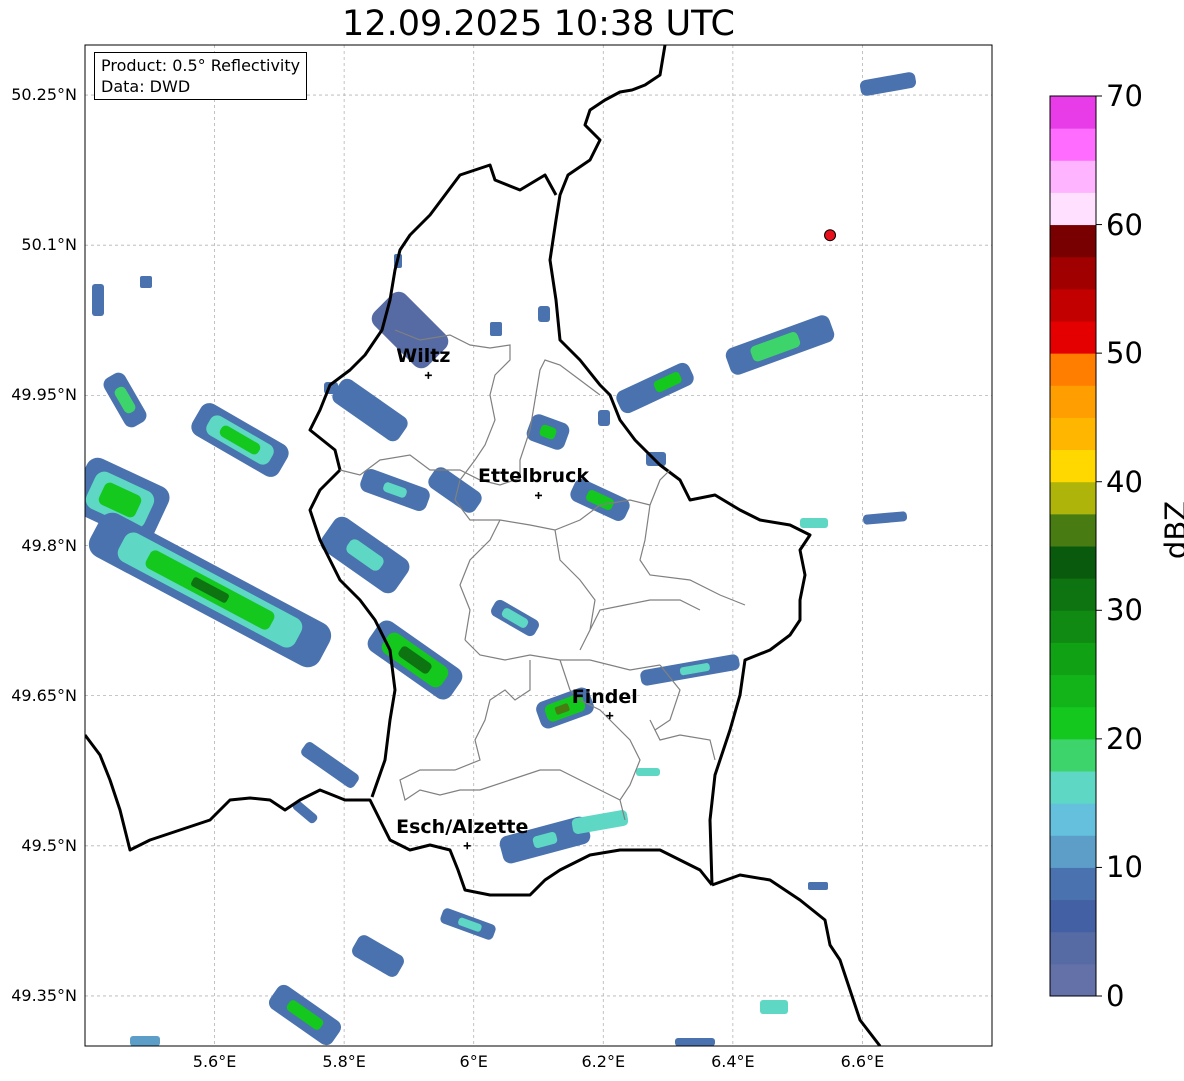 This screenshot has height=1081, width=1184. Describe the element at coordinates (533, 476) in the screenshot. I see `city-label: Ettelbruck` at that location.